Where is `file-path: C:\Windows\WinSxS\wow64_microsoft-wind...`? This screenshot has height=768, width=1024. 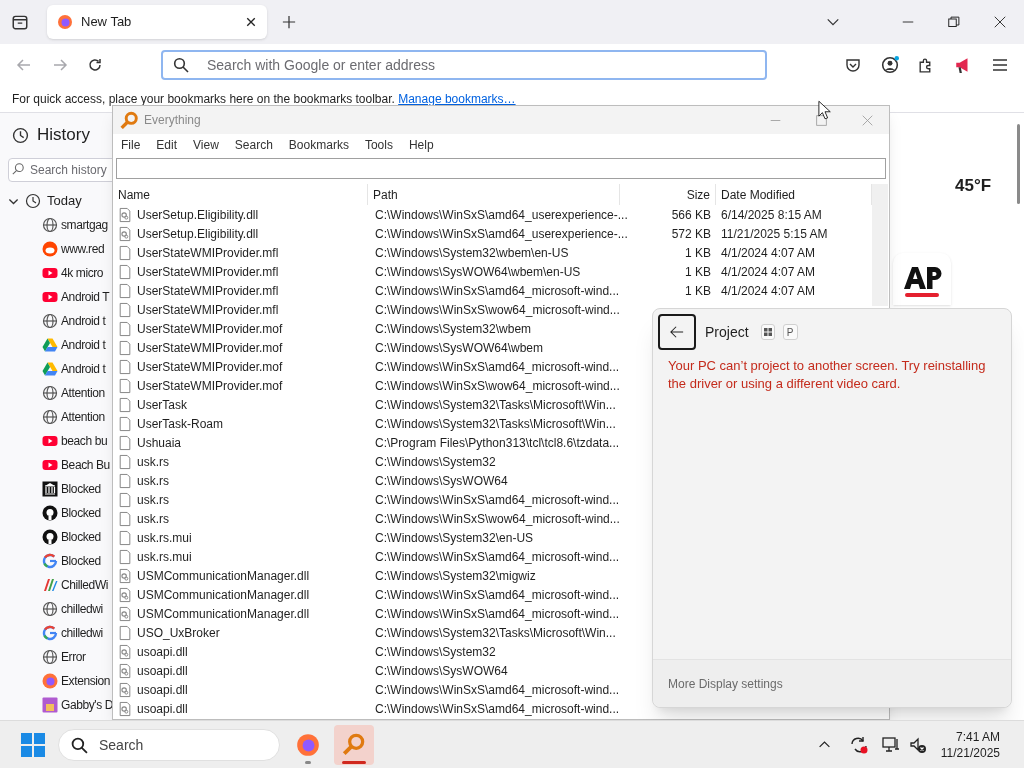 file-path: C:\Windows\WinSxS\wow64_microsoft-wind... is located at coordinates (497, 518).